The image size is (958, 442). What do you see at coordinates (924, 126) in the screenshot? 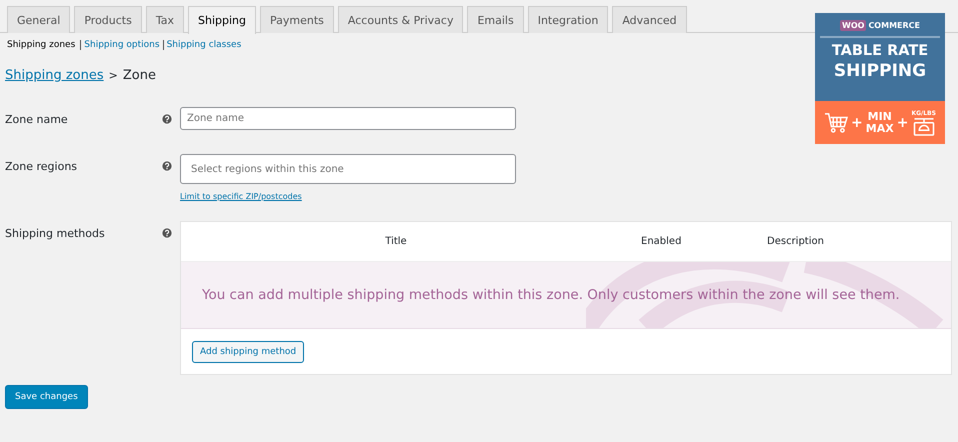
I see `scale-icon` at bounding box center [924, 126].